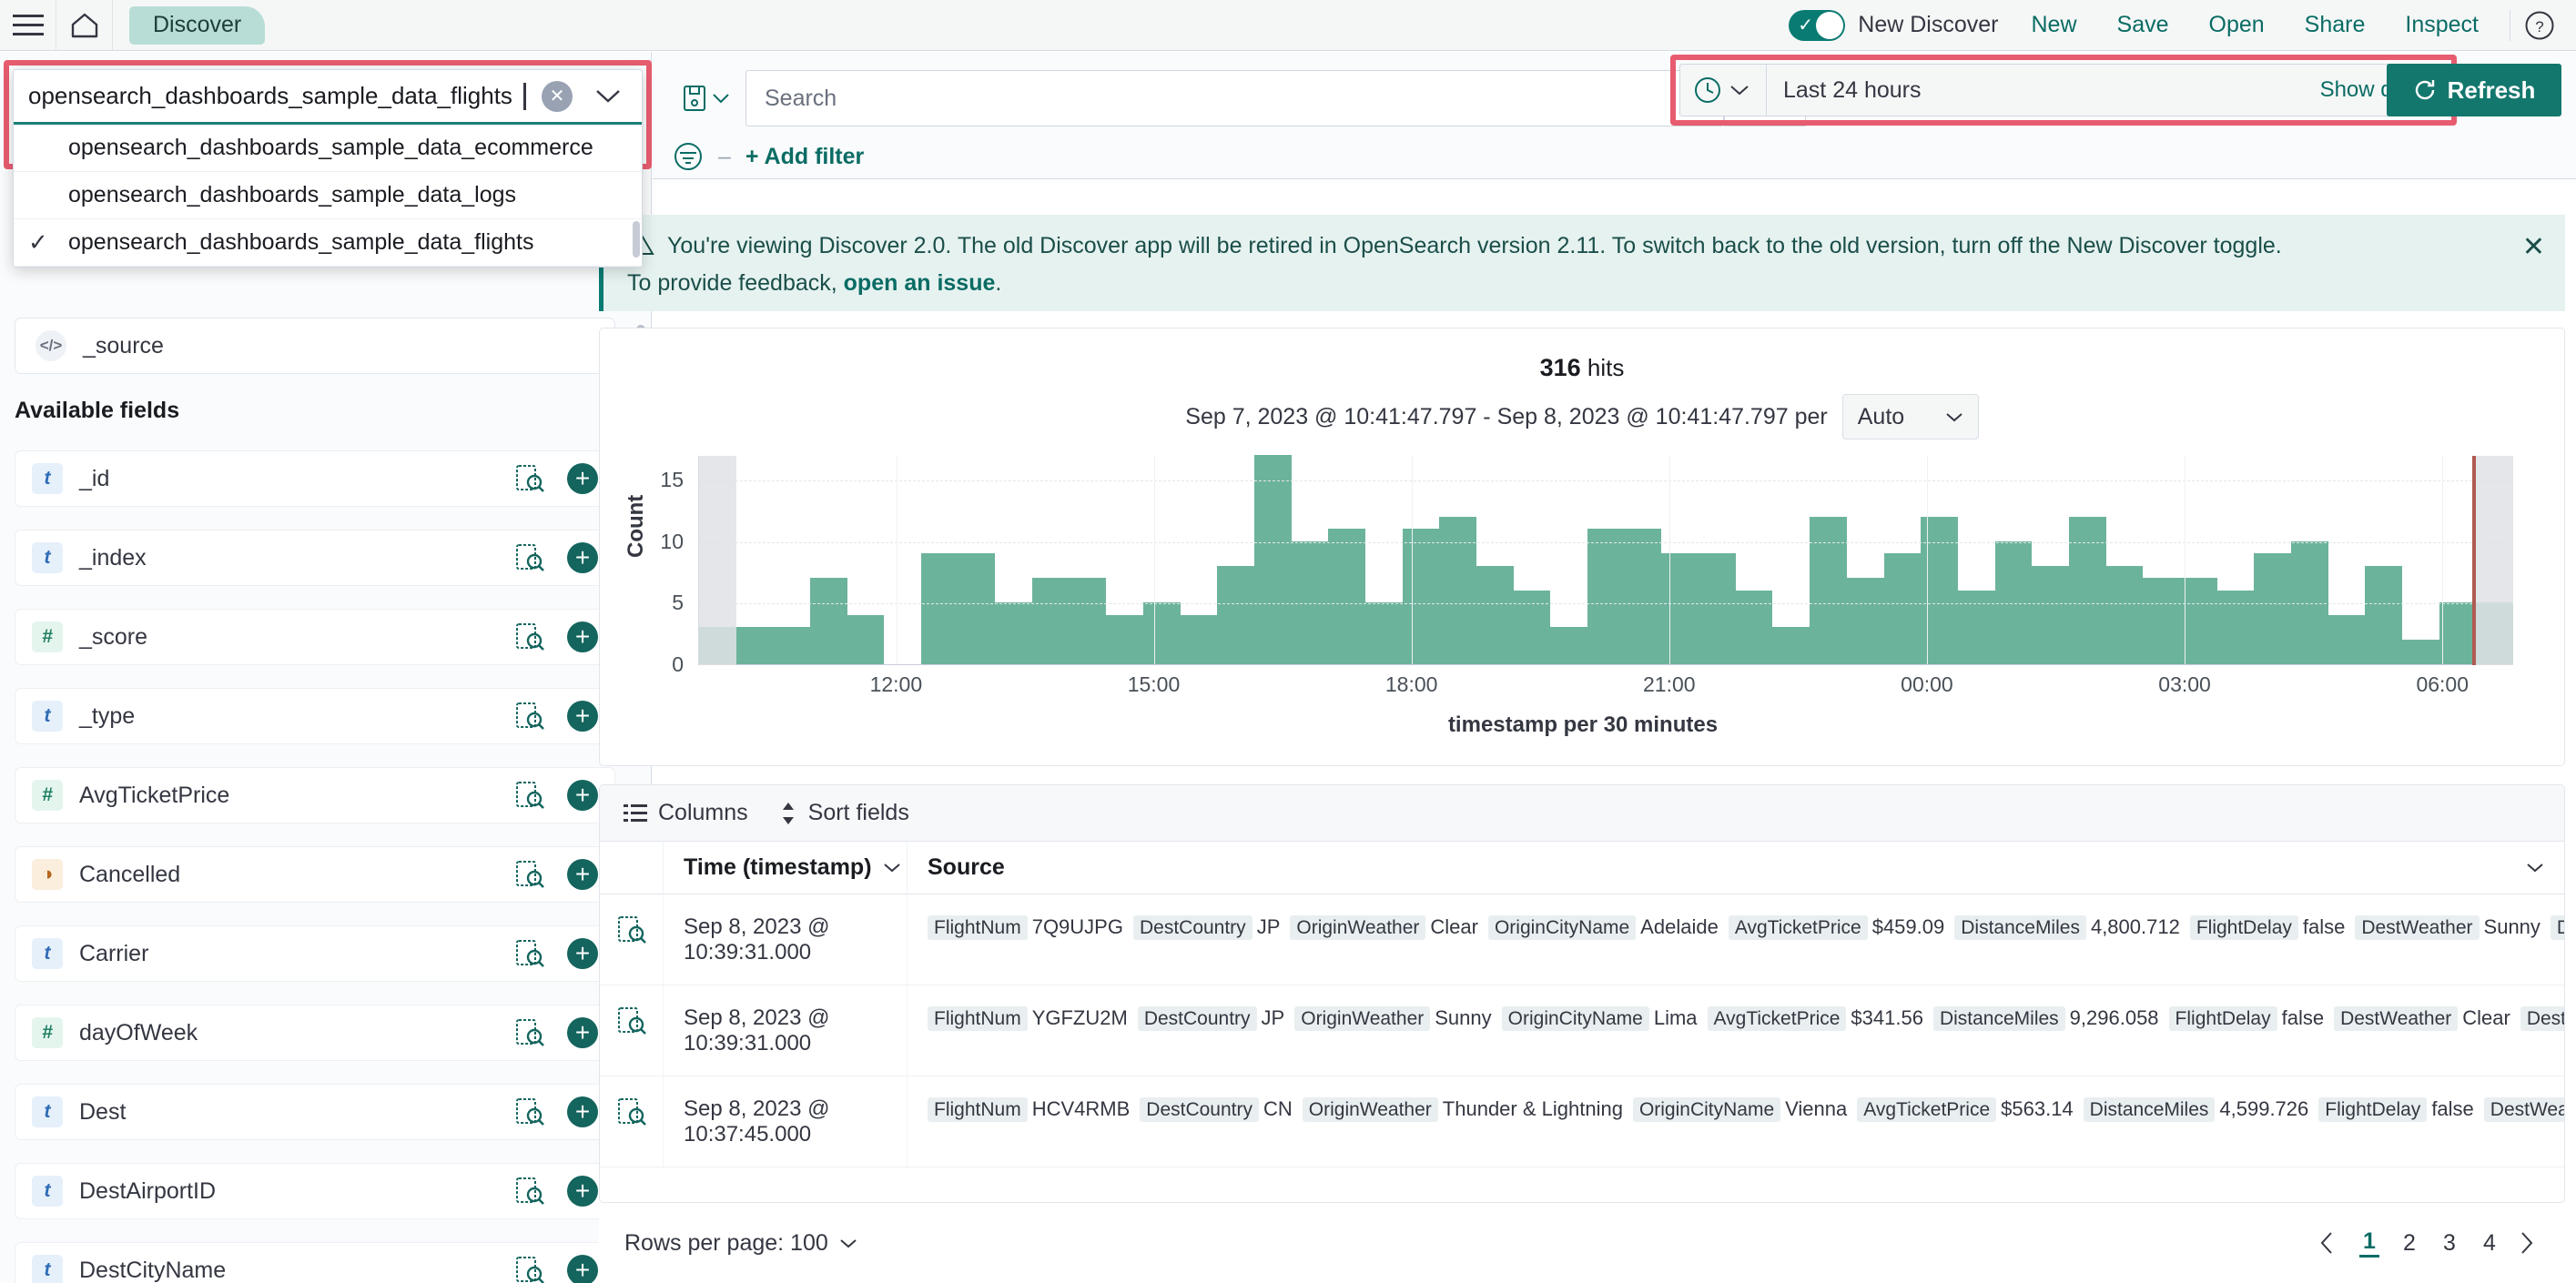 The height and width of the screenshot is (1283, 2576). Describe the element at coordinates (315, 1191) in the screenshot. I see `sidebar-field-DestAirportID: t DestAirportID +` at that location.